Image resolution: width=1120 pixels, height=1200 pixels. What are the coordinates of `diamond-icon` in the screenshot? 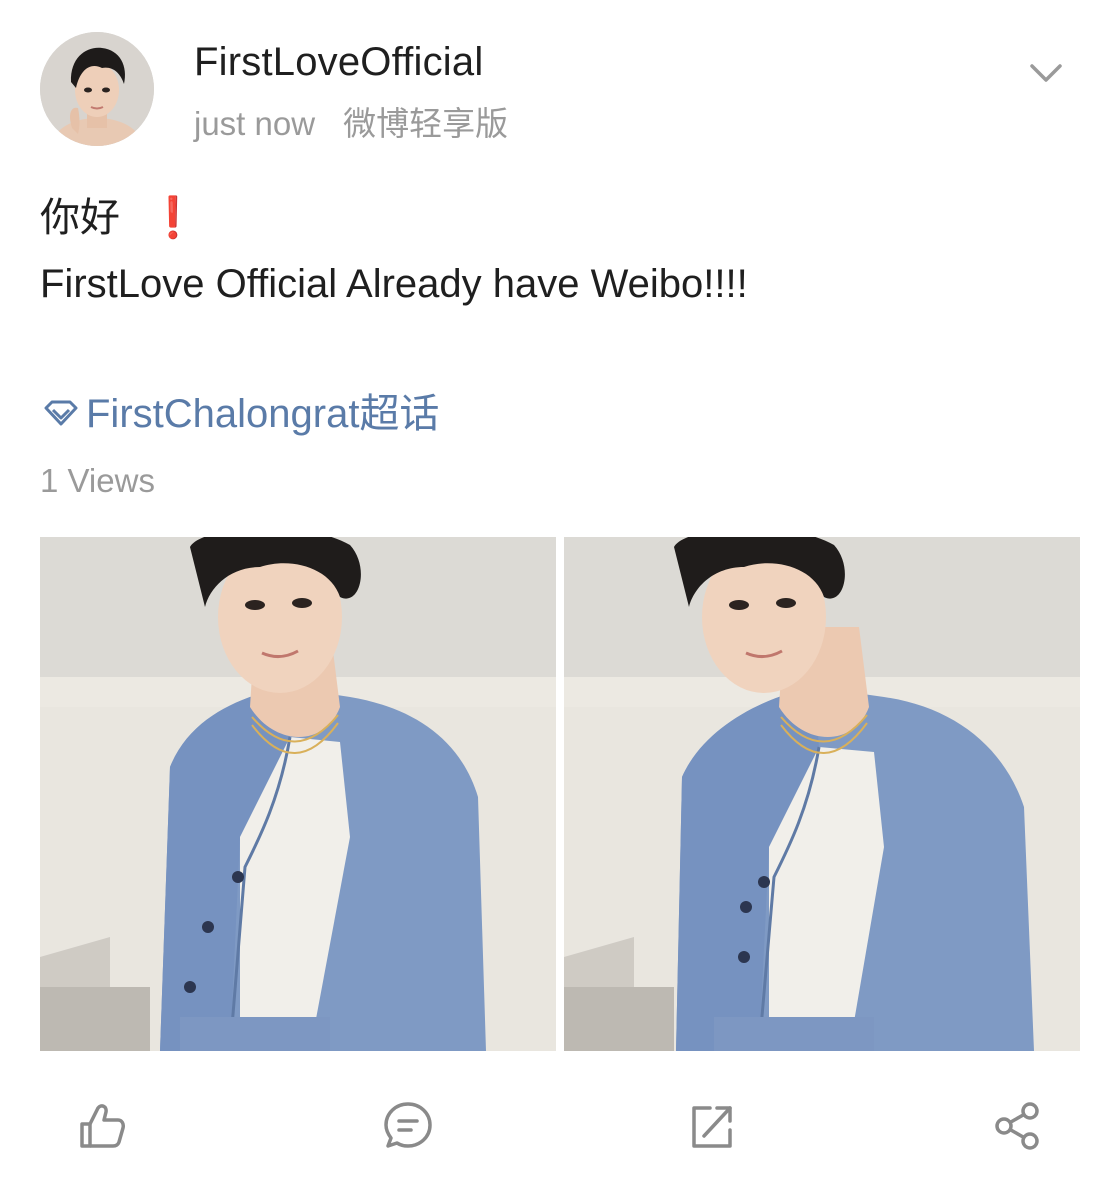 It's located at (61, 413).